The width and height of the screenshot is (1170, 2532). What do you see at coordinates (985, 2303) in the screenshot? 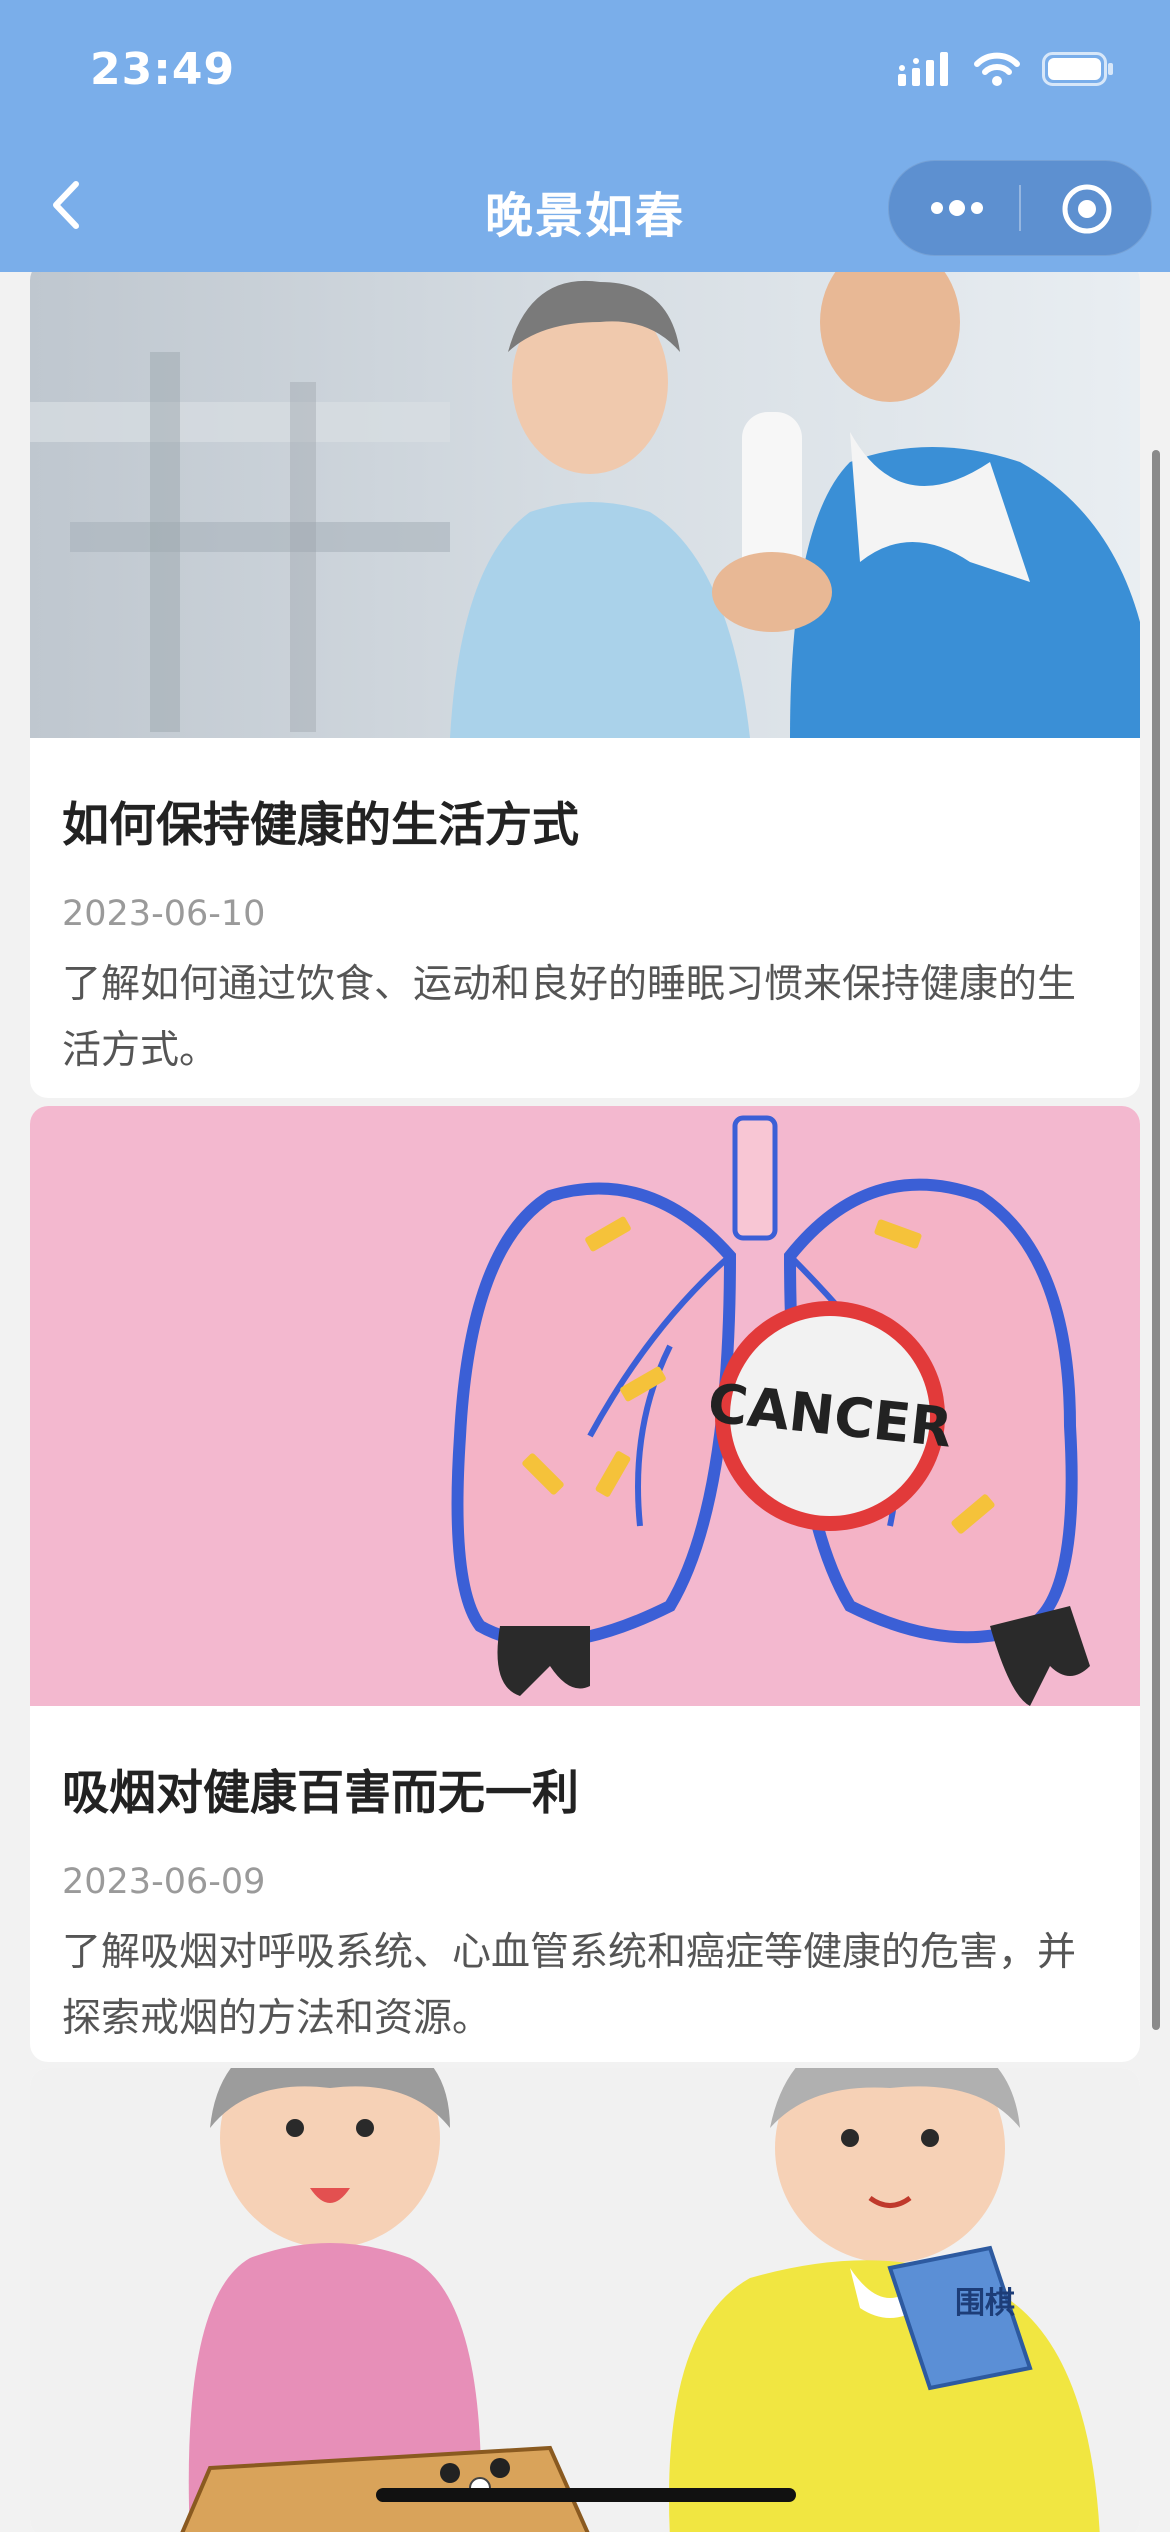
I see `book-label: 围棋` at bounding box center [985, 2303].